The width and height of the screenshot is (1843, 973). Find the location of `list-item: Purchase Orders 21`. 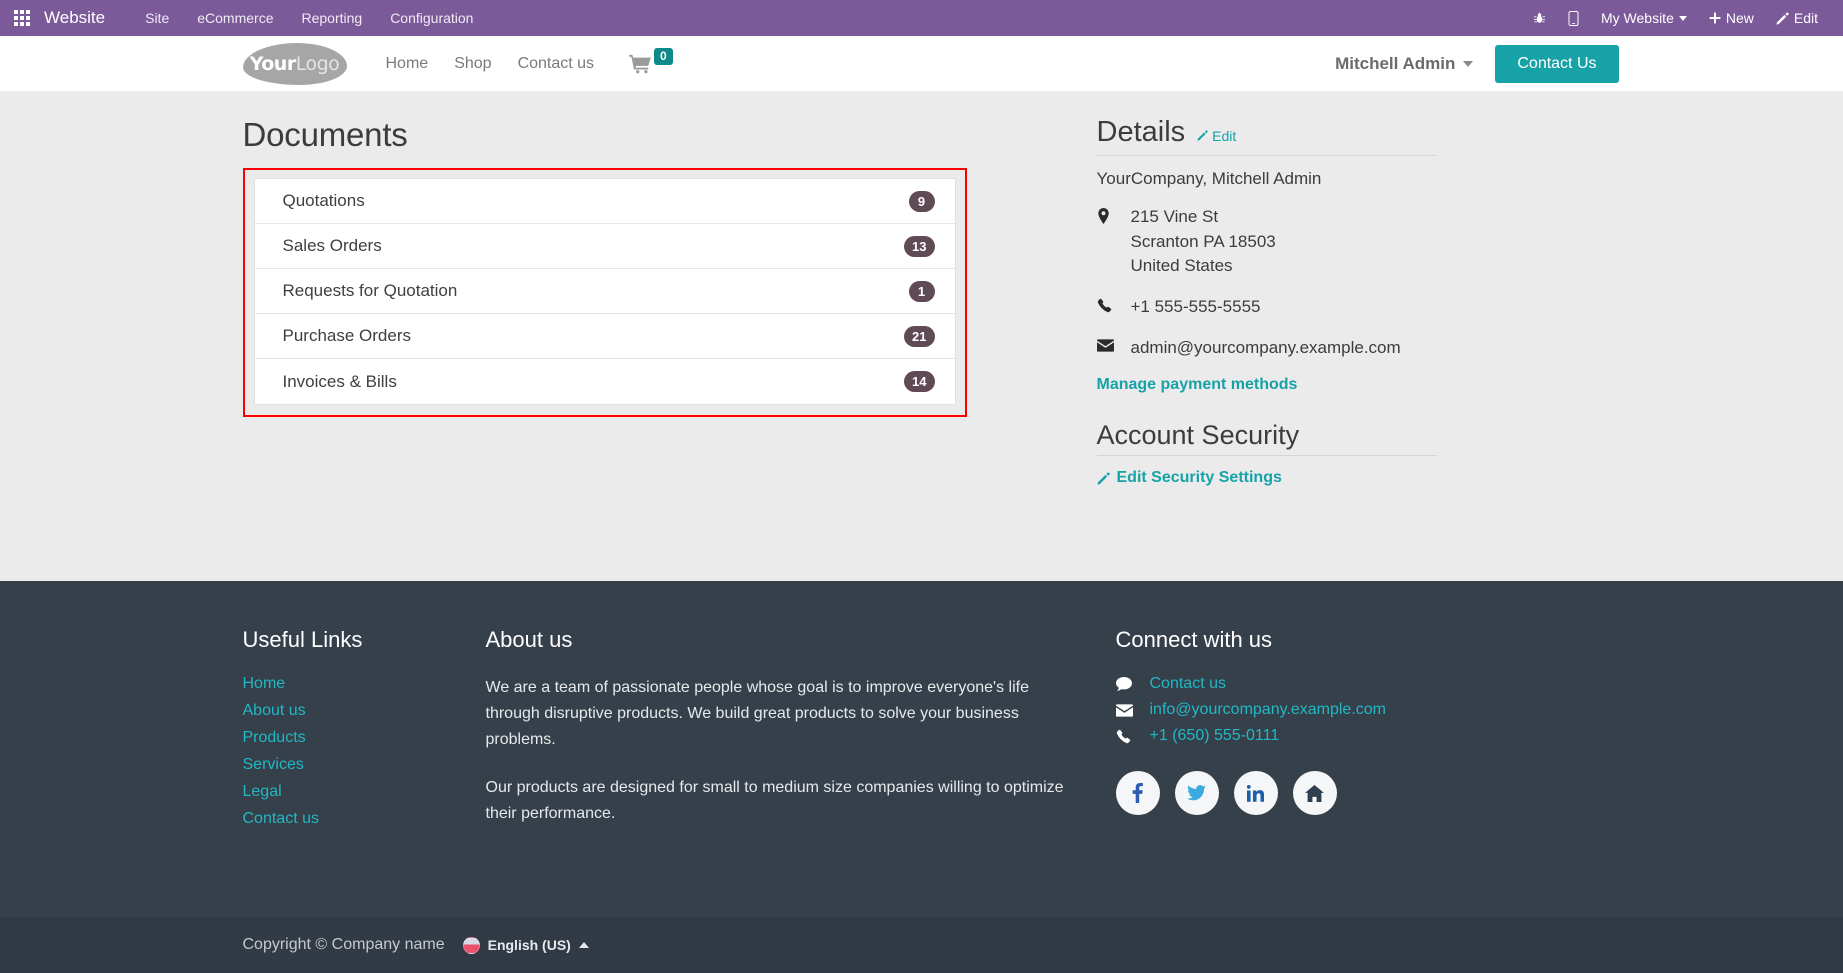

list-item: Purchase Orders 21 is located at coordinates (604, 336).